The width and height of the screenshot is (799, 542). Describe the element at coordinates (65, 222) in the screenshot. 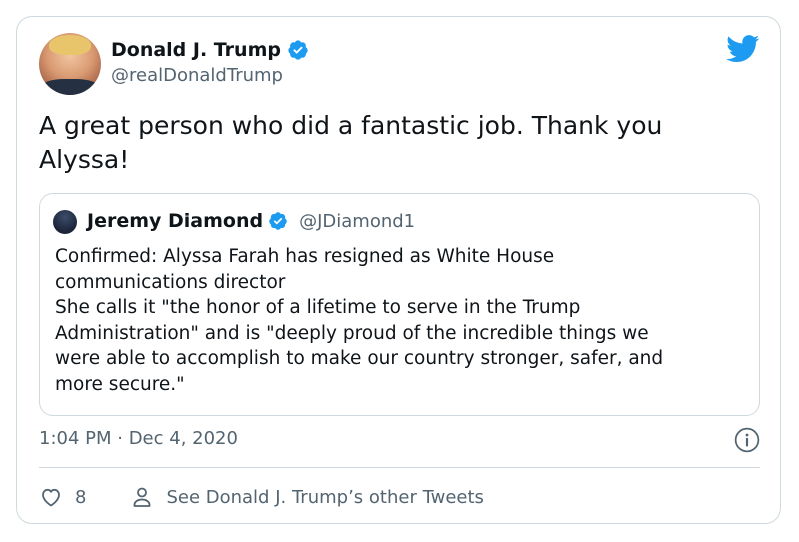

I see `quoted-author-avatar` at that location.